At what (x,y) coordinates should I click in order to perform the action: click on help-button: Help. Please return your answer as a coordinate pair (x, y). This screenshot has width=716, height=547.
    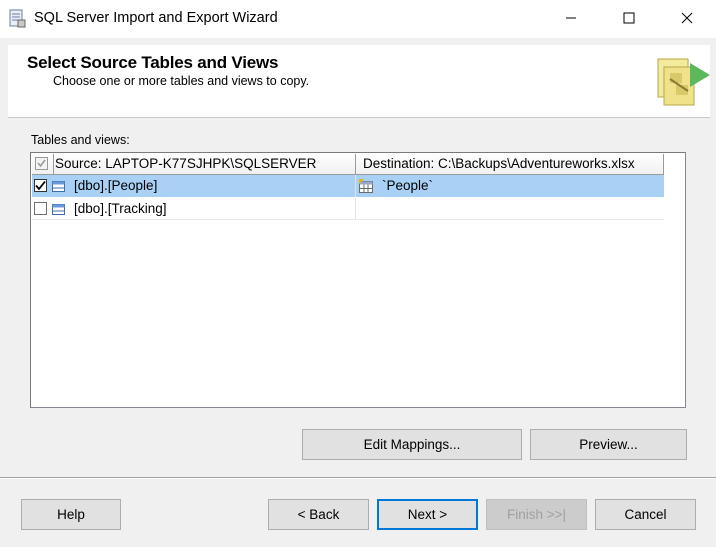
    Looking at the image, I should click on (71, 514).